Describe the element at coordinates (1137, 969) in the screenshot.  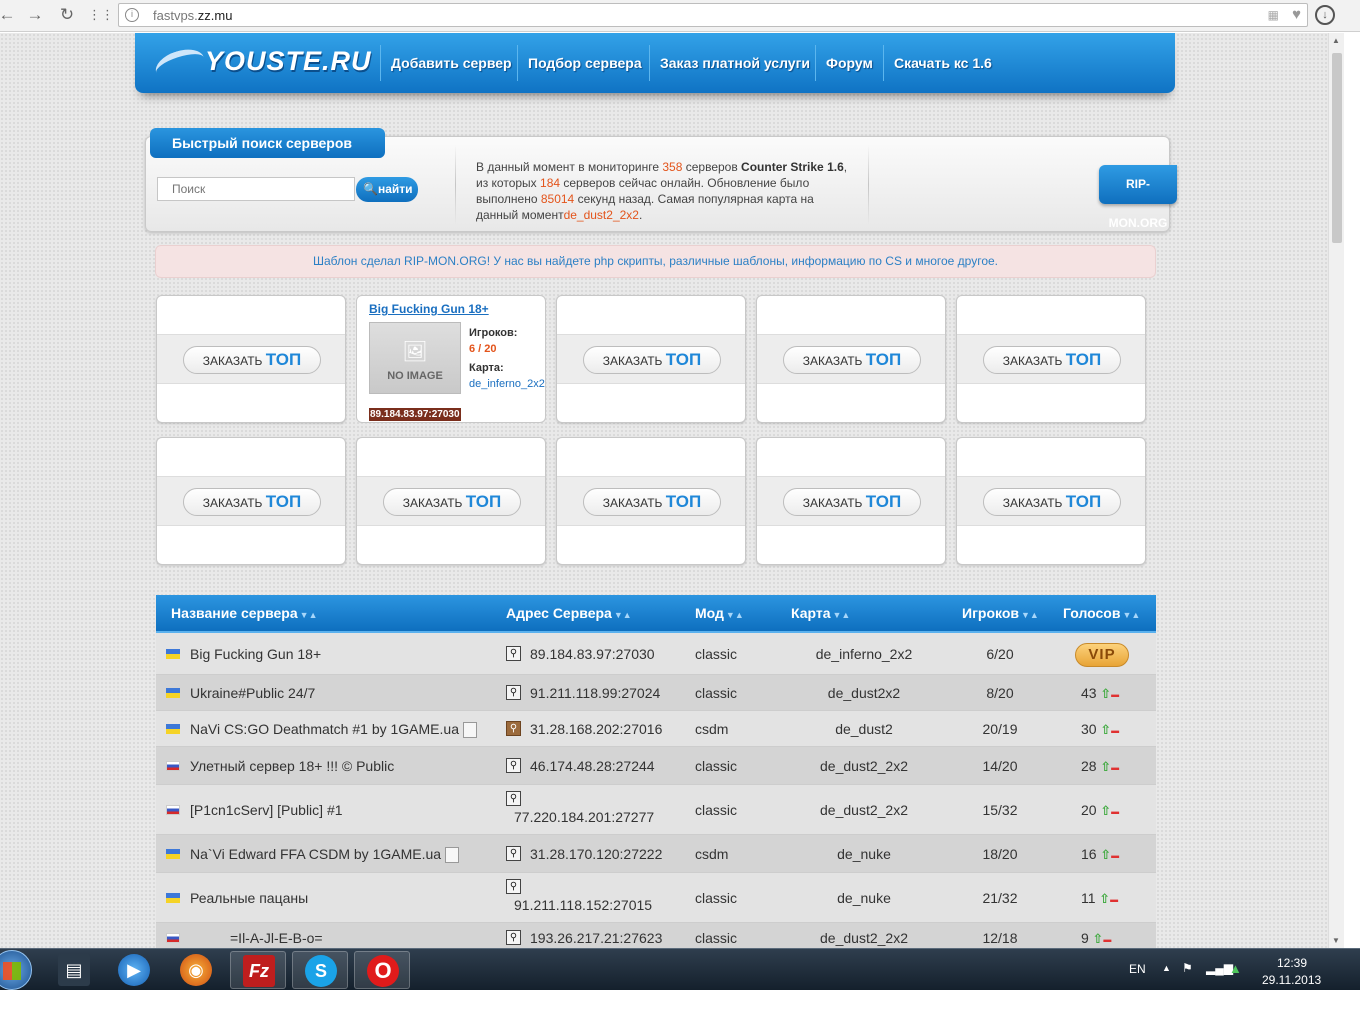
I see `language-indicator: EN` at that location.